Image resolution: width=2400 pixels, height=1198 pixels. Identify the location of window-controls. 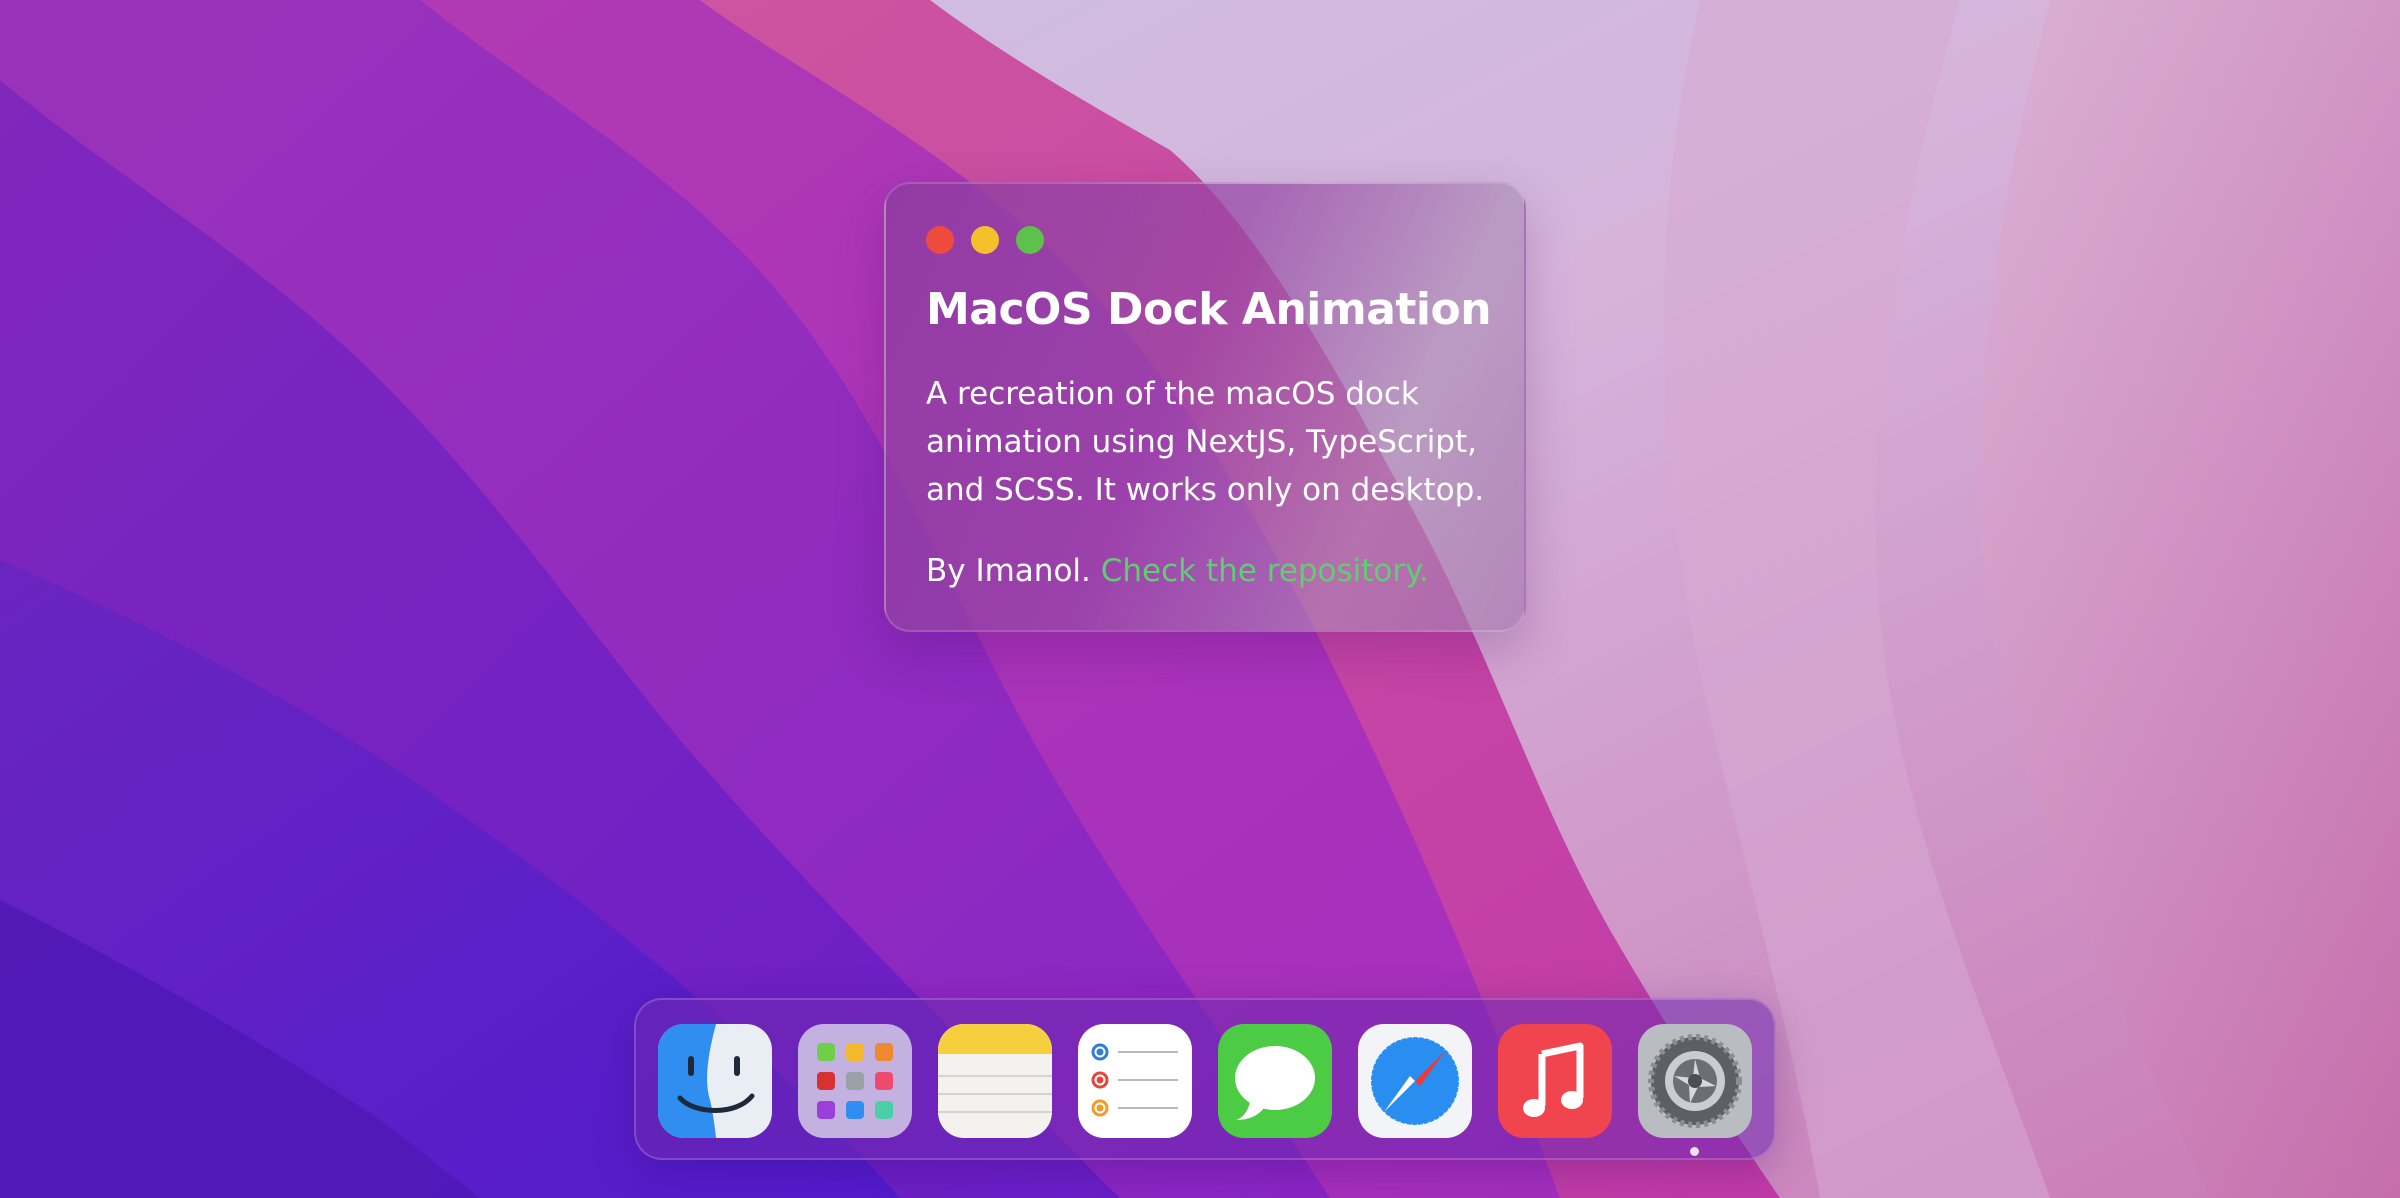
(985, 240).